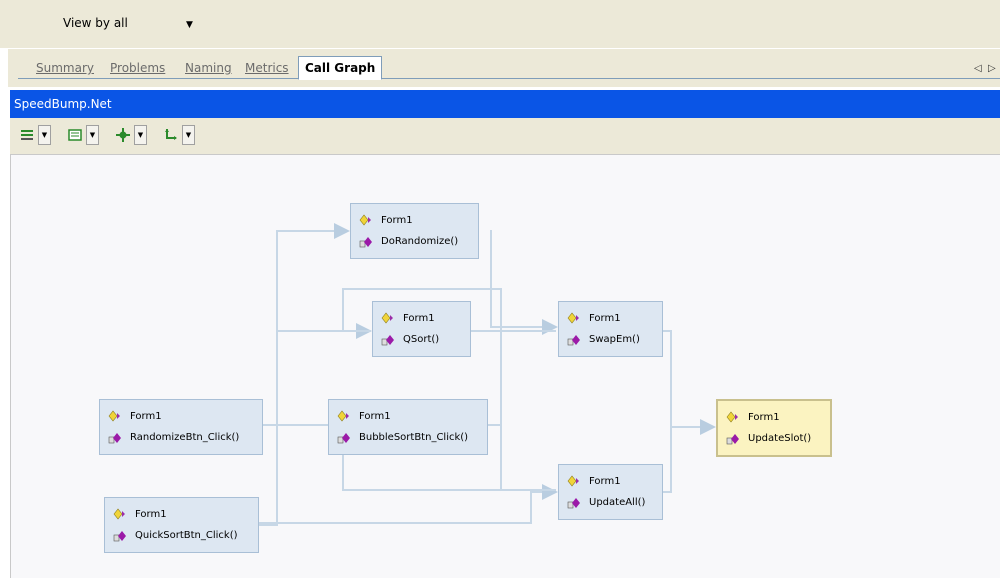 This screenshot has height=578, width=1000. I want to click on tab-metrics: Metrics, so click(267, 68).